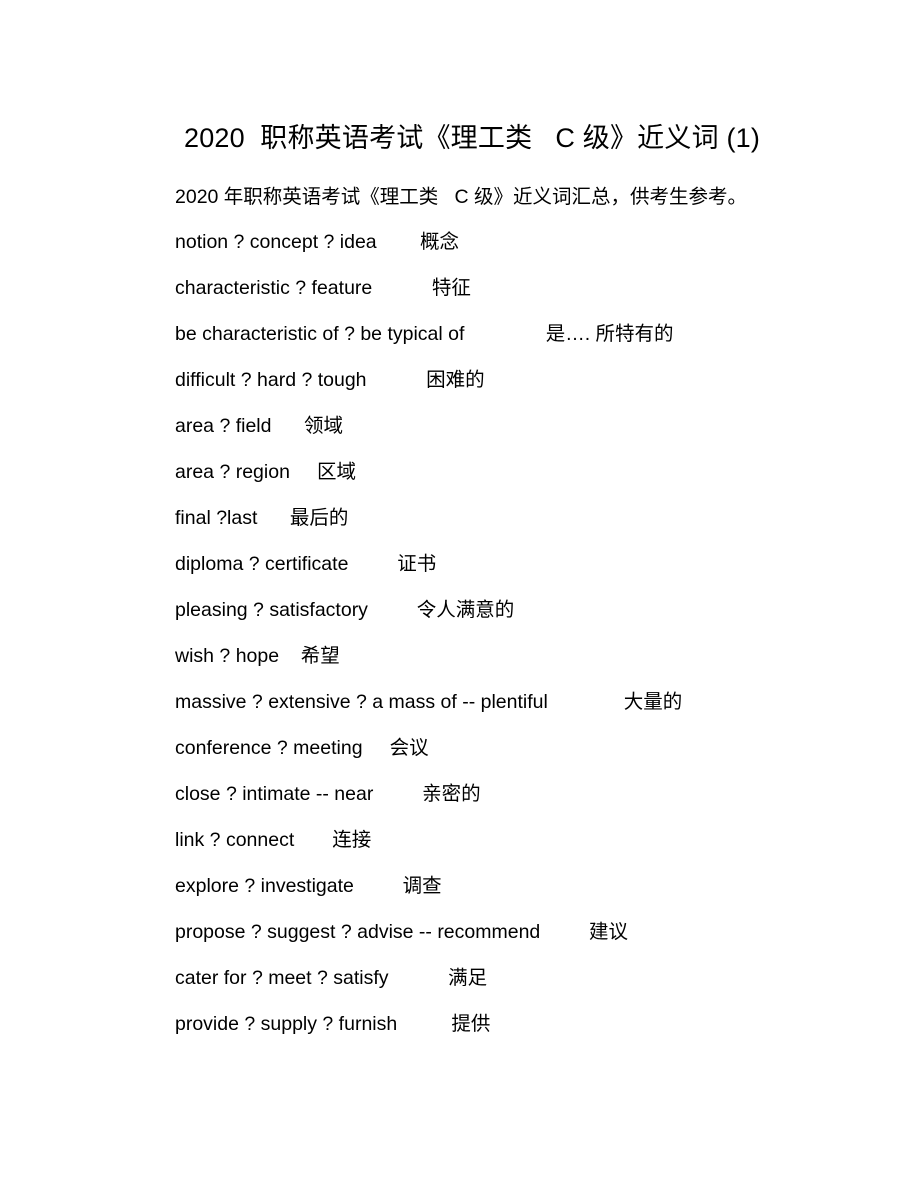  Describe the element at coordinates (540, 985) in the screenshot. I see `synonym-entry-row: cater for ? meet ? satisfy 满足` at that location.